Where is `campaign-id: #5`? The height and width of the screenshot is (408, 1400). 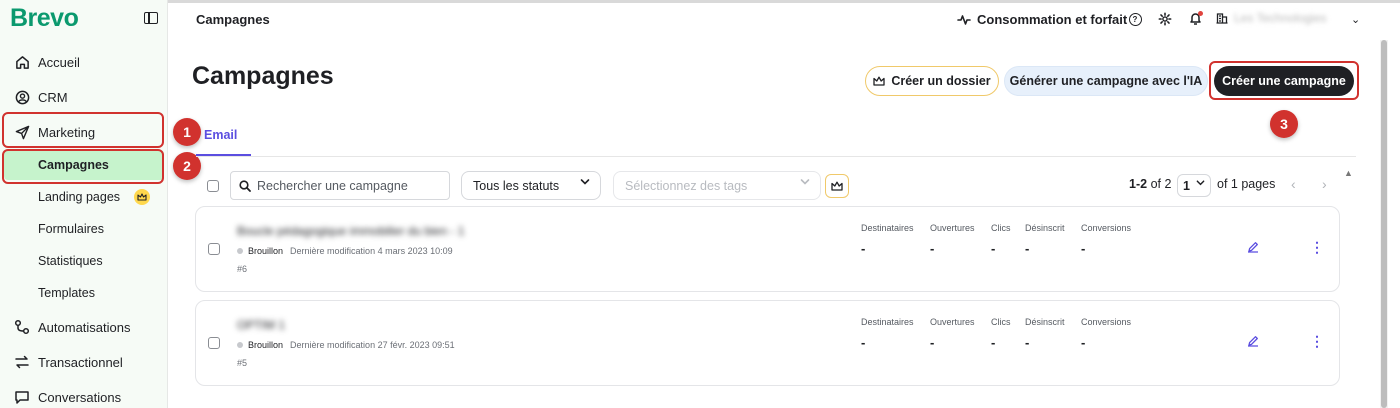 campaign-id: #5 is located at coordinates (242, 363).